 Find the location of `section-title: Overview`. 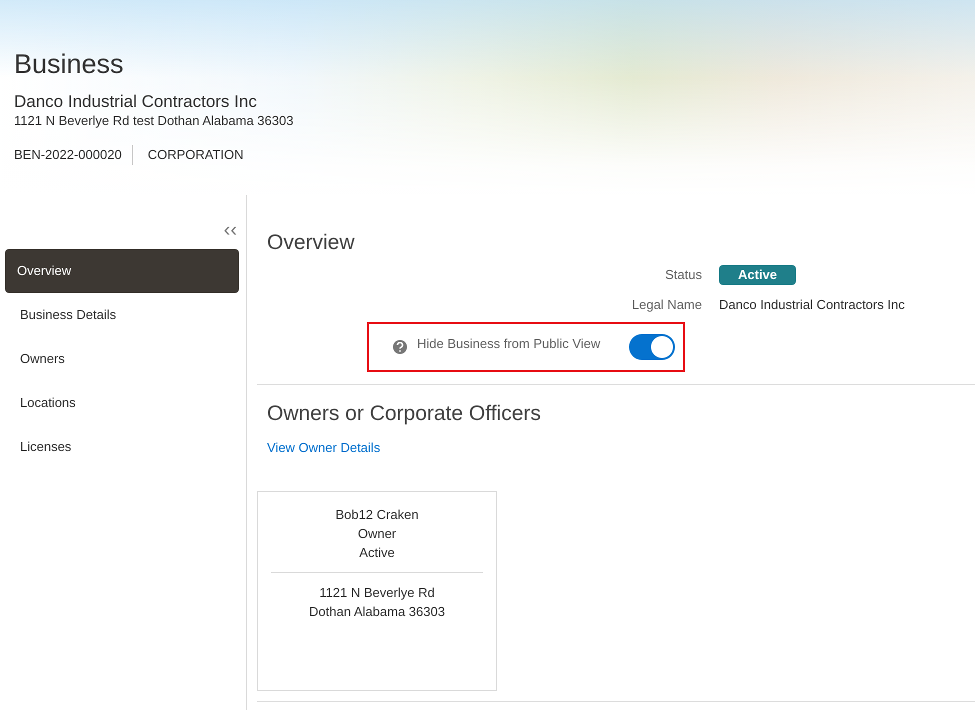

section-title: Overview is located at coordinates (311, 243).